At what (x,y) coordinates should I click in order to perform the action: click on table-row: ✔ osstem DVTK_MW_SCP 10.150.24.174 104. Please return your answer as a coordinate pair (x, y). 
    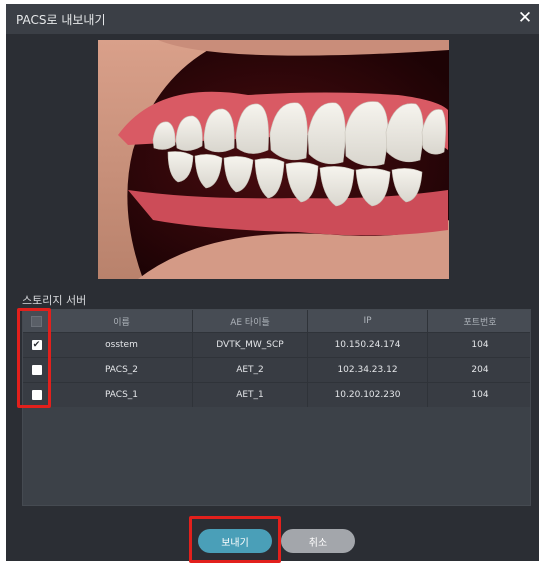
    Looking at the image, I should click on (276, 344).